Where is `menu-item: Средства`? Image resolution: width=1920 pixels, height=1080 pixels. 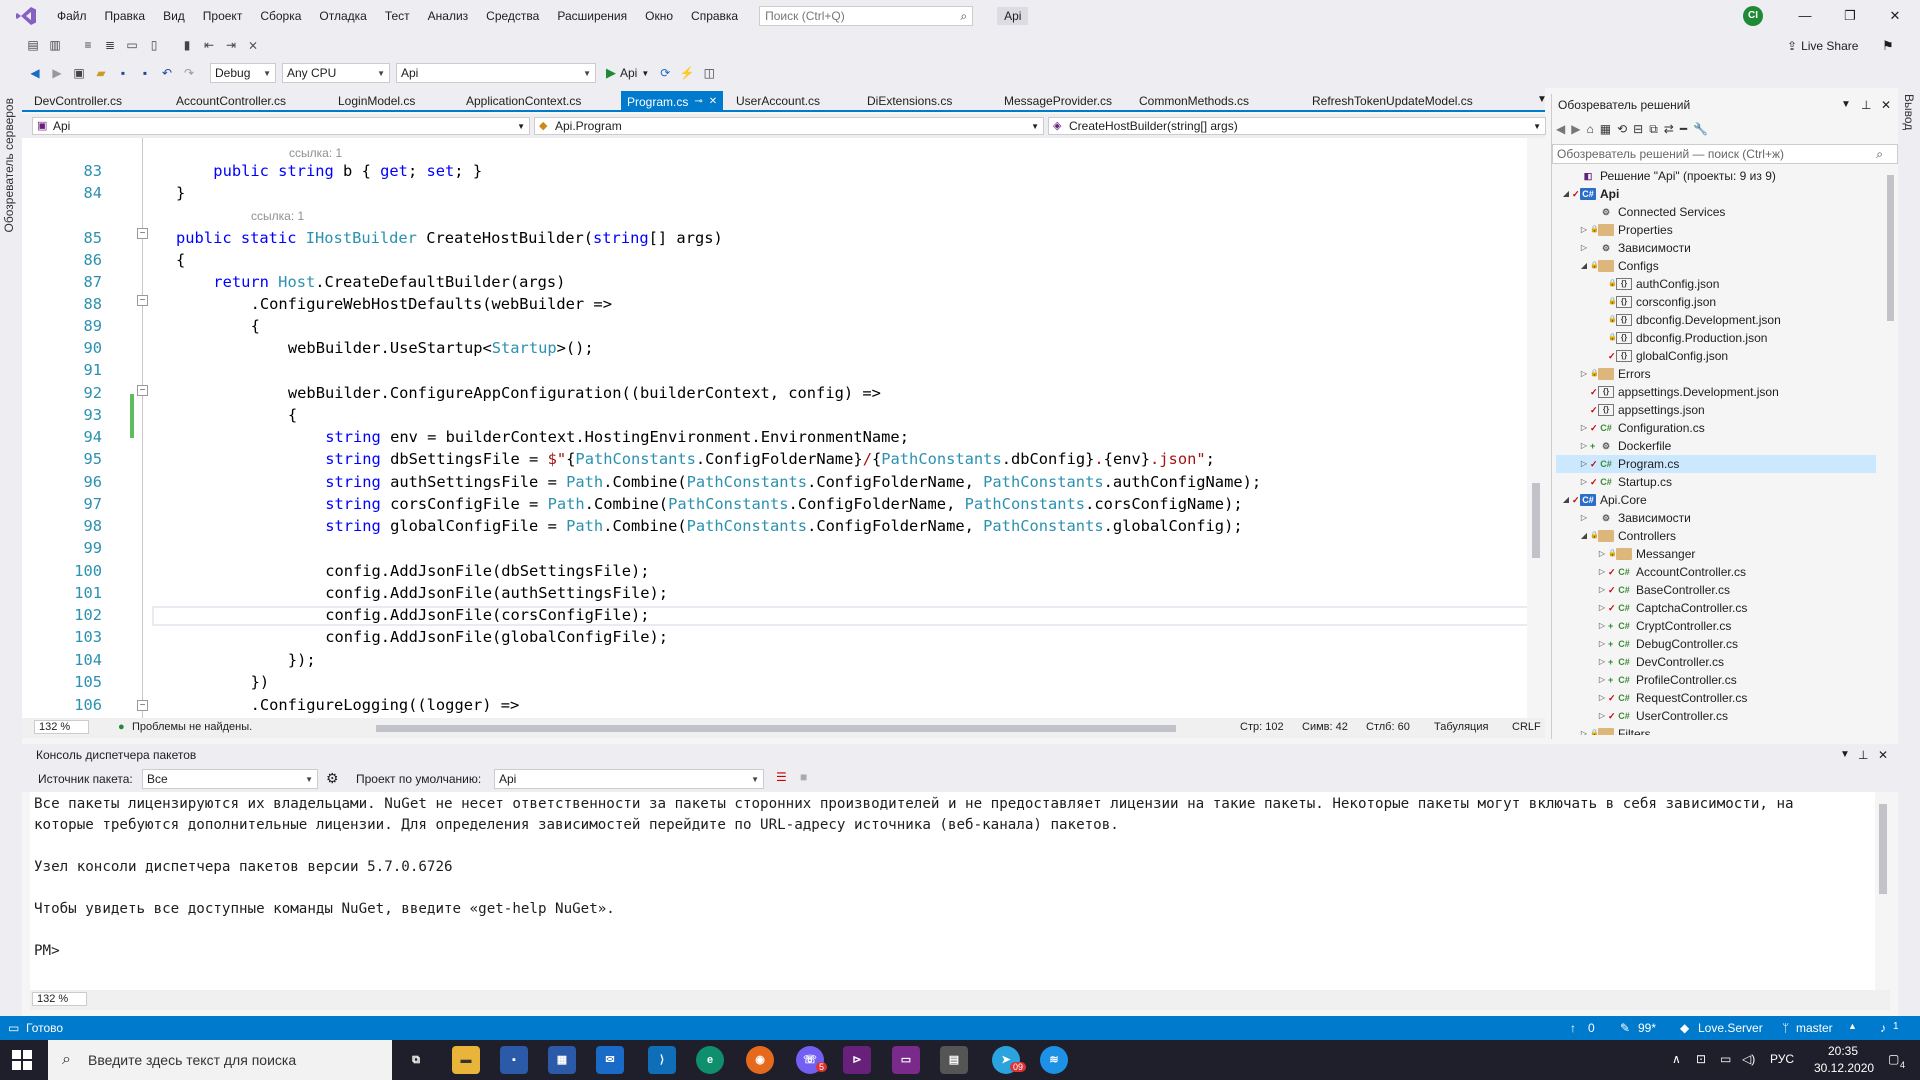
menu-item: Средства is located at coordinates (512, 16).